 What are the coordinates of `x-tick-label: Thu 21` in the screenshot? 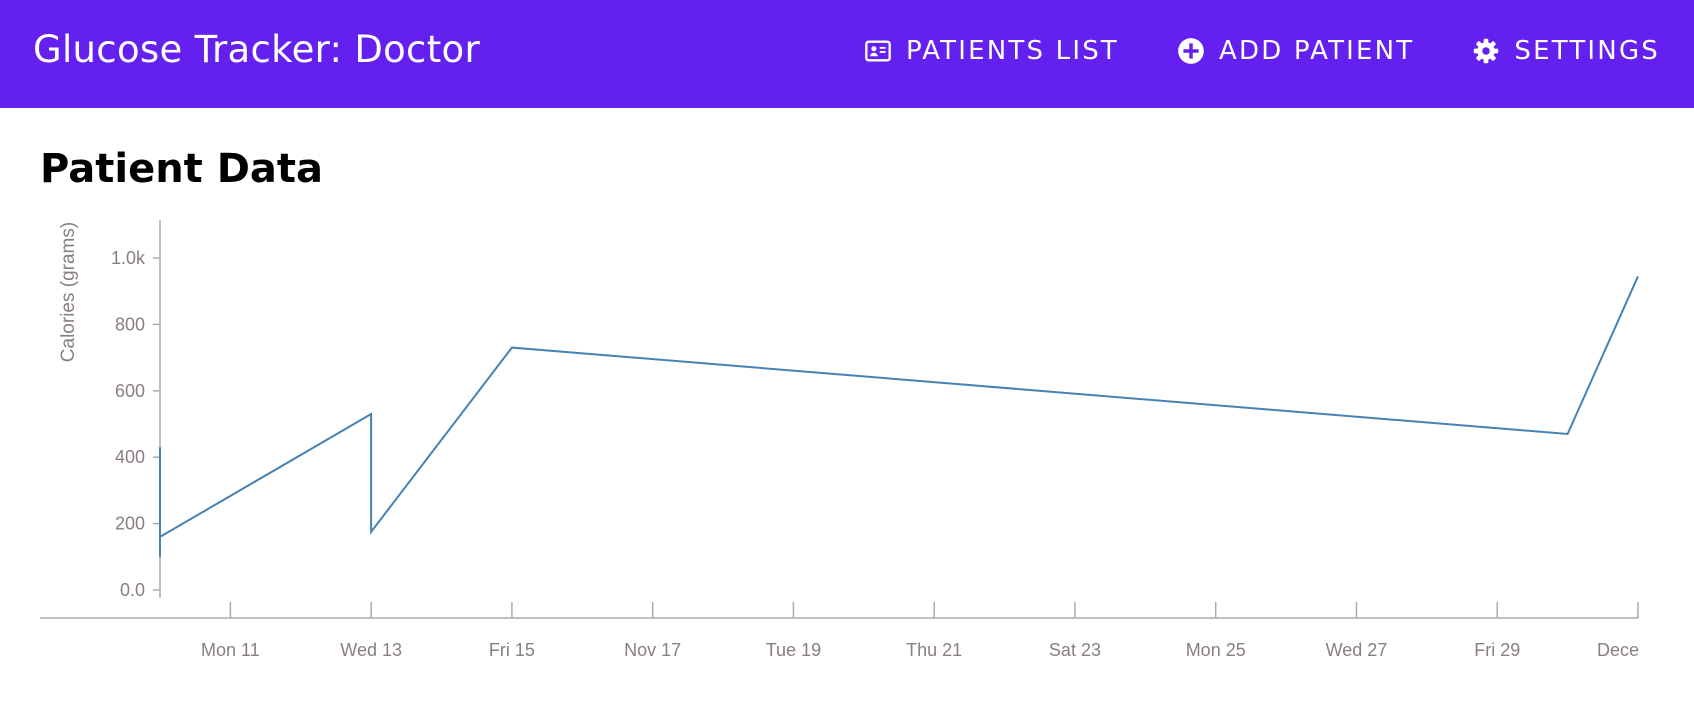 It's located at (934, 650).